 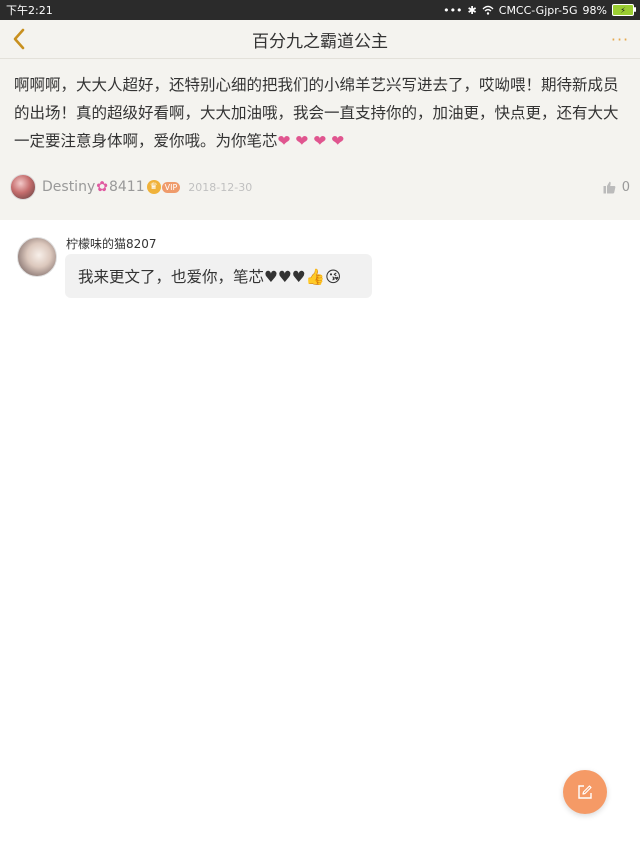 What do you see at coordinates (320, 10) in the screenshot?
I see `status-bar: 下午2:21 ••• ✱ CMCC-Gjpr-5G 98% ⚡` at bounding box center [320, 10].